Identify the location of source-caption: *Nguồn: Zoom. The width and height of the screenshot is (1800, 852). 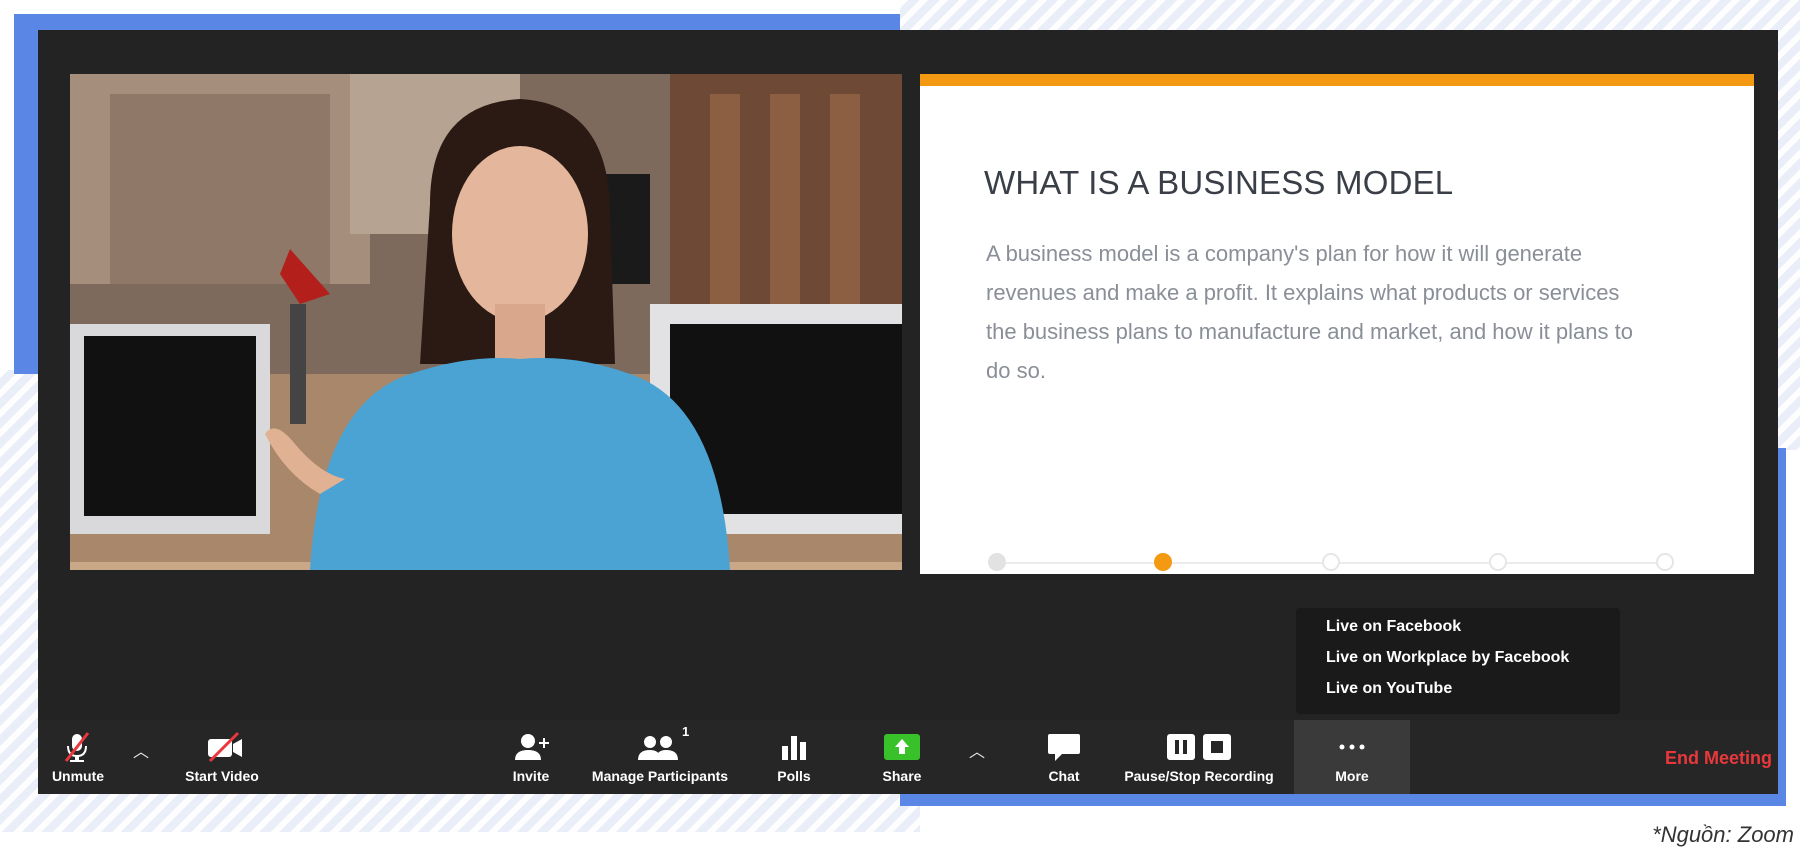
(1723, 834).